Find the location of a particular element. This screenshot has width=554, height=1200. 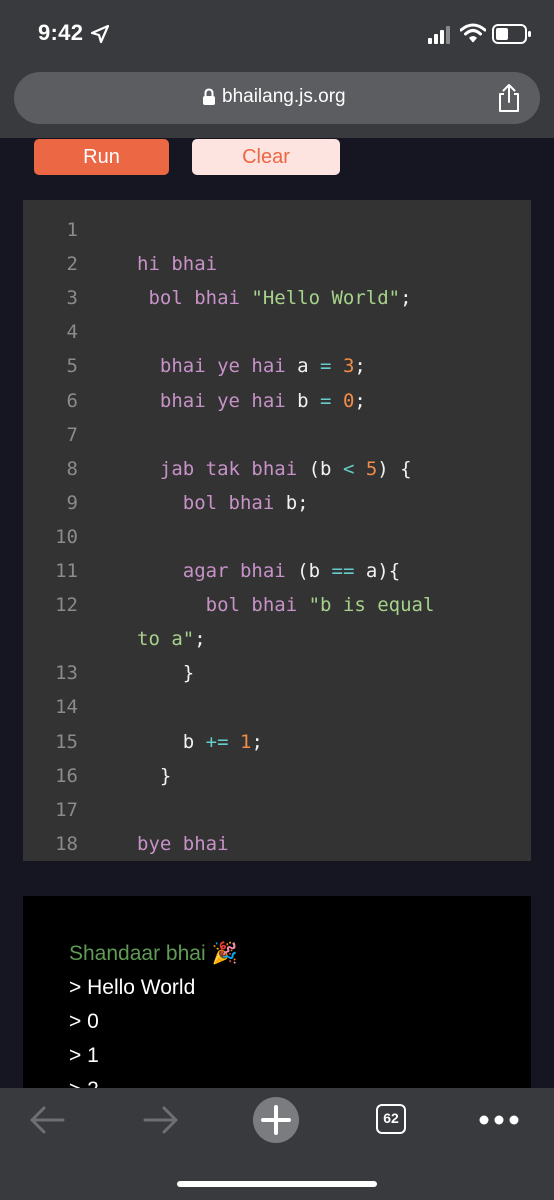

line-number: 13 is located at coordinates (66, 673).